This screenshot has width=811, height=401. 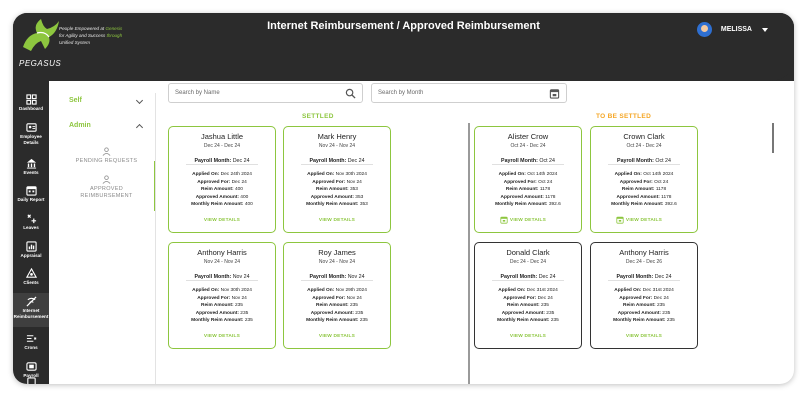 What do you see at coordinates (31, 167) in the screenshot?
I see `rail-item-events: Events` at bounding box center [31, 167].